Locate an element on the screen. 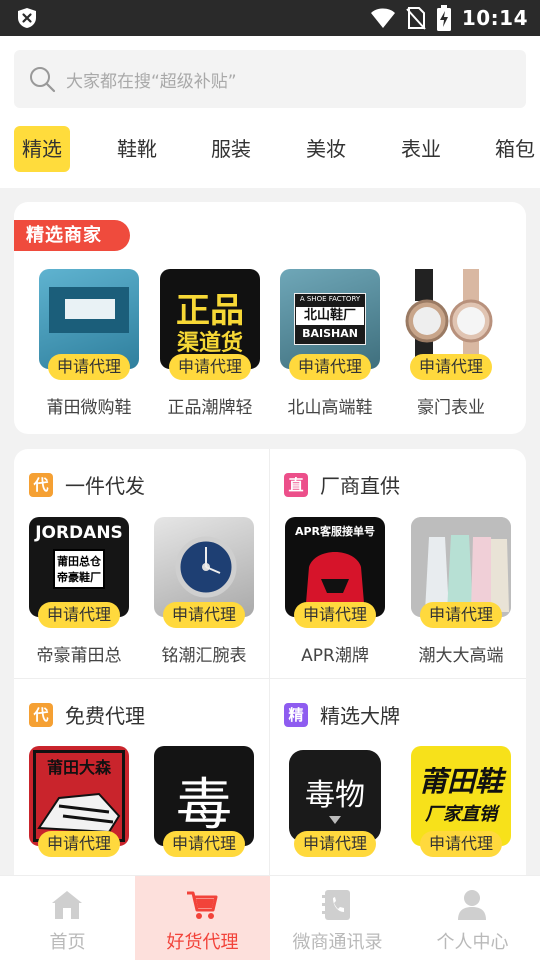 This screenshot has width=540, height=960. shield-close-icon is located at coordinates (27, 18).